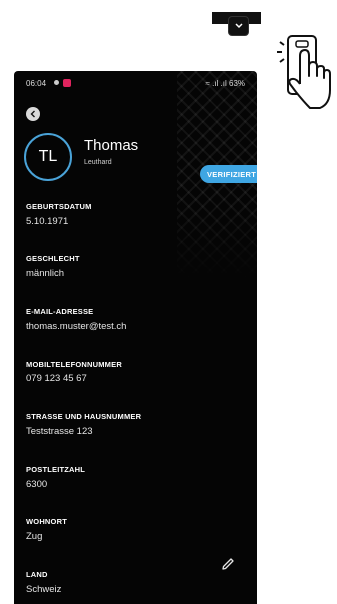 The height and width of the screenshot is (604, 337). I want to click on chevron-down-icon, so click(238, 26).